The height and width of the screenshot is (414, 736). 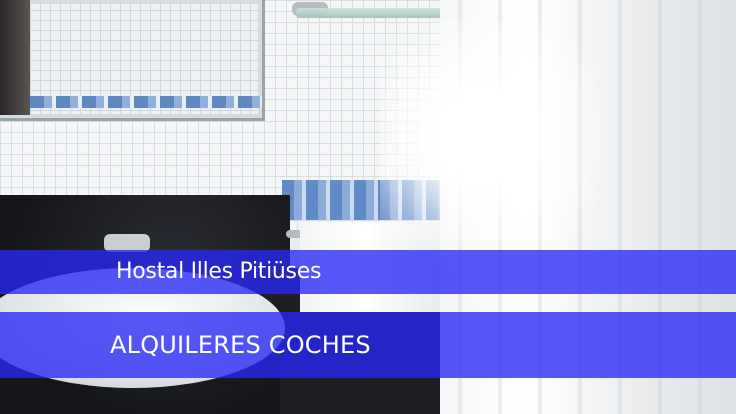 I want to click on car-rental-label: ALQUILERES COCHES, so click(x=240, y=345).